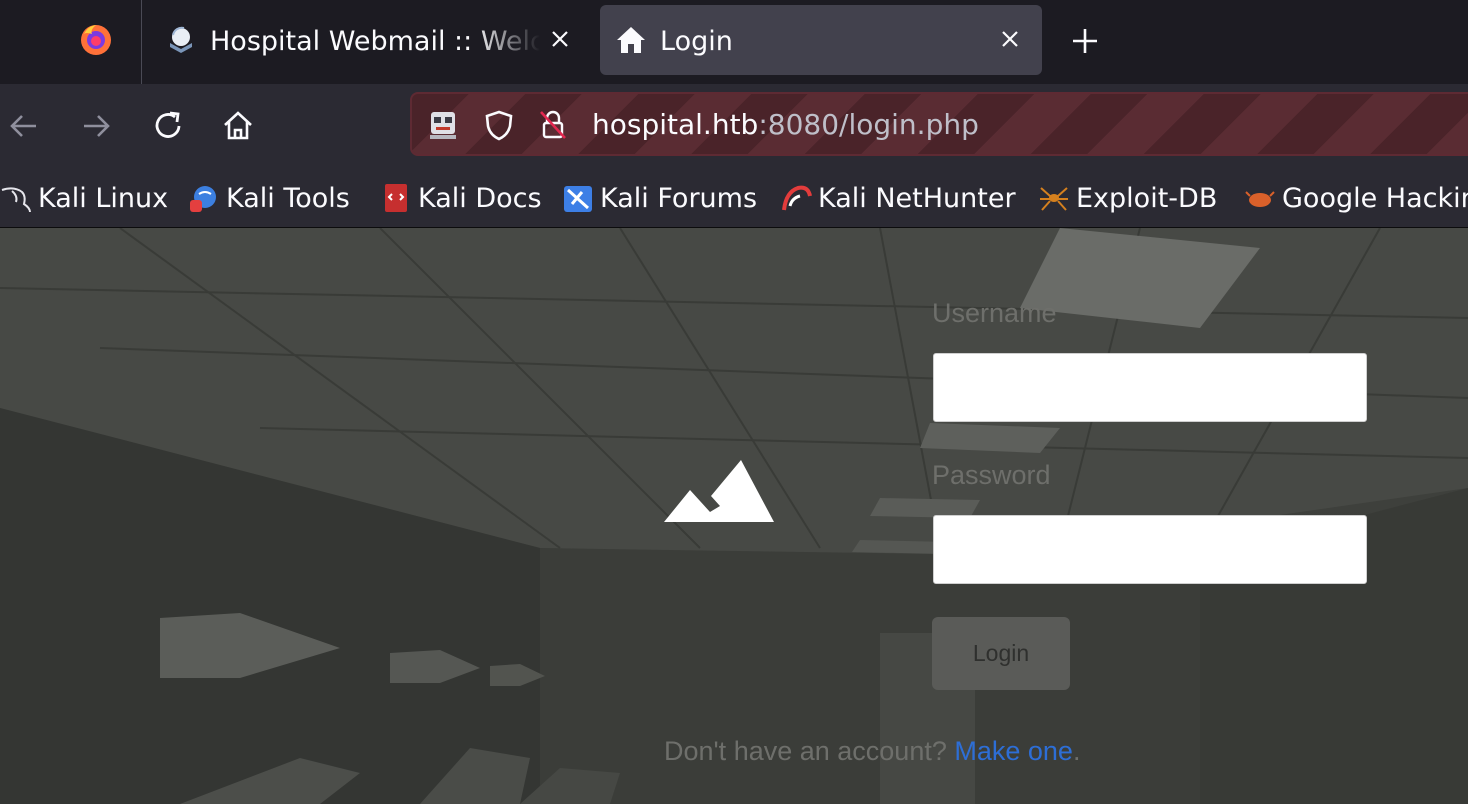  What do you see at coordinates (1001, 653) in the screenshot?
I see `login-button: Login` at bounding box center [1001, 653].